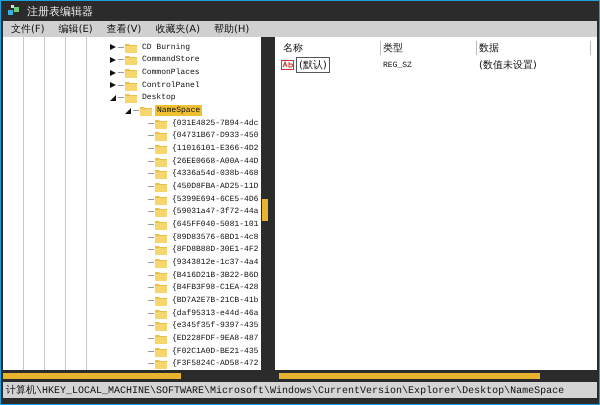 The image size is (600, 405). Describe the element at coordinates (215, 161) in the screenshot. I see `tree-item: {26EE0668-A00A-44D` at that location.